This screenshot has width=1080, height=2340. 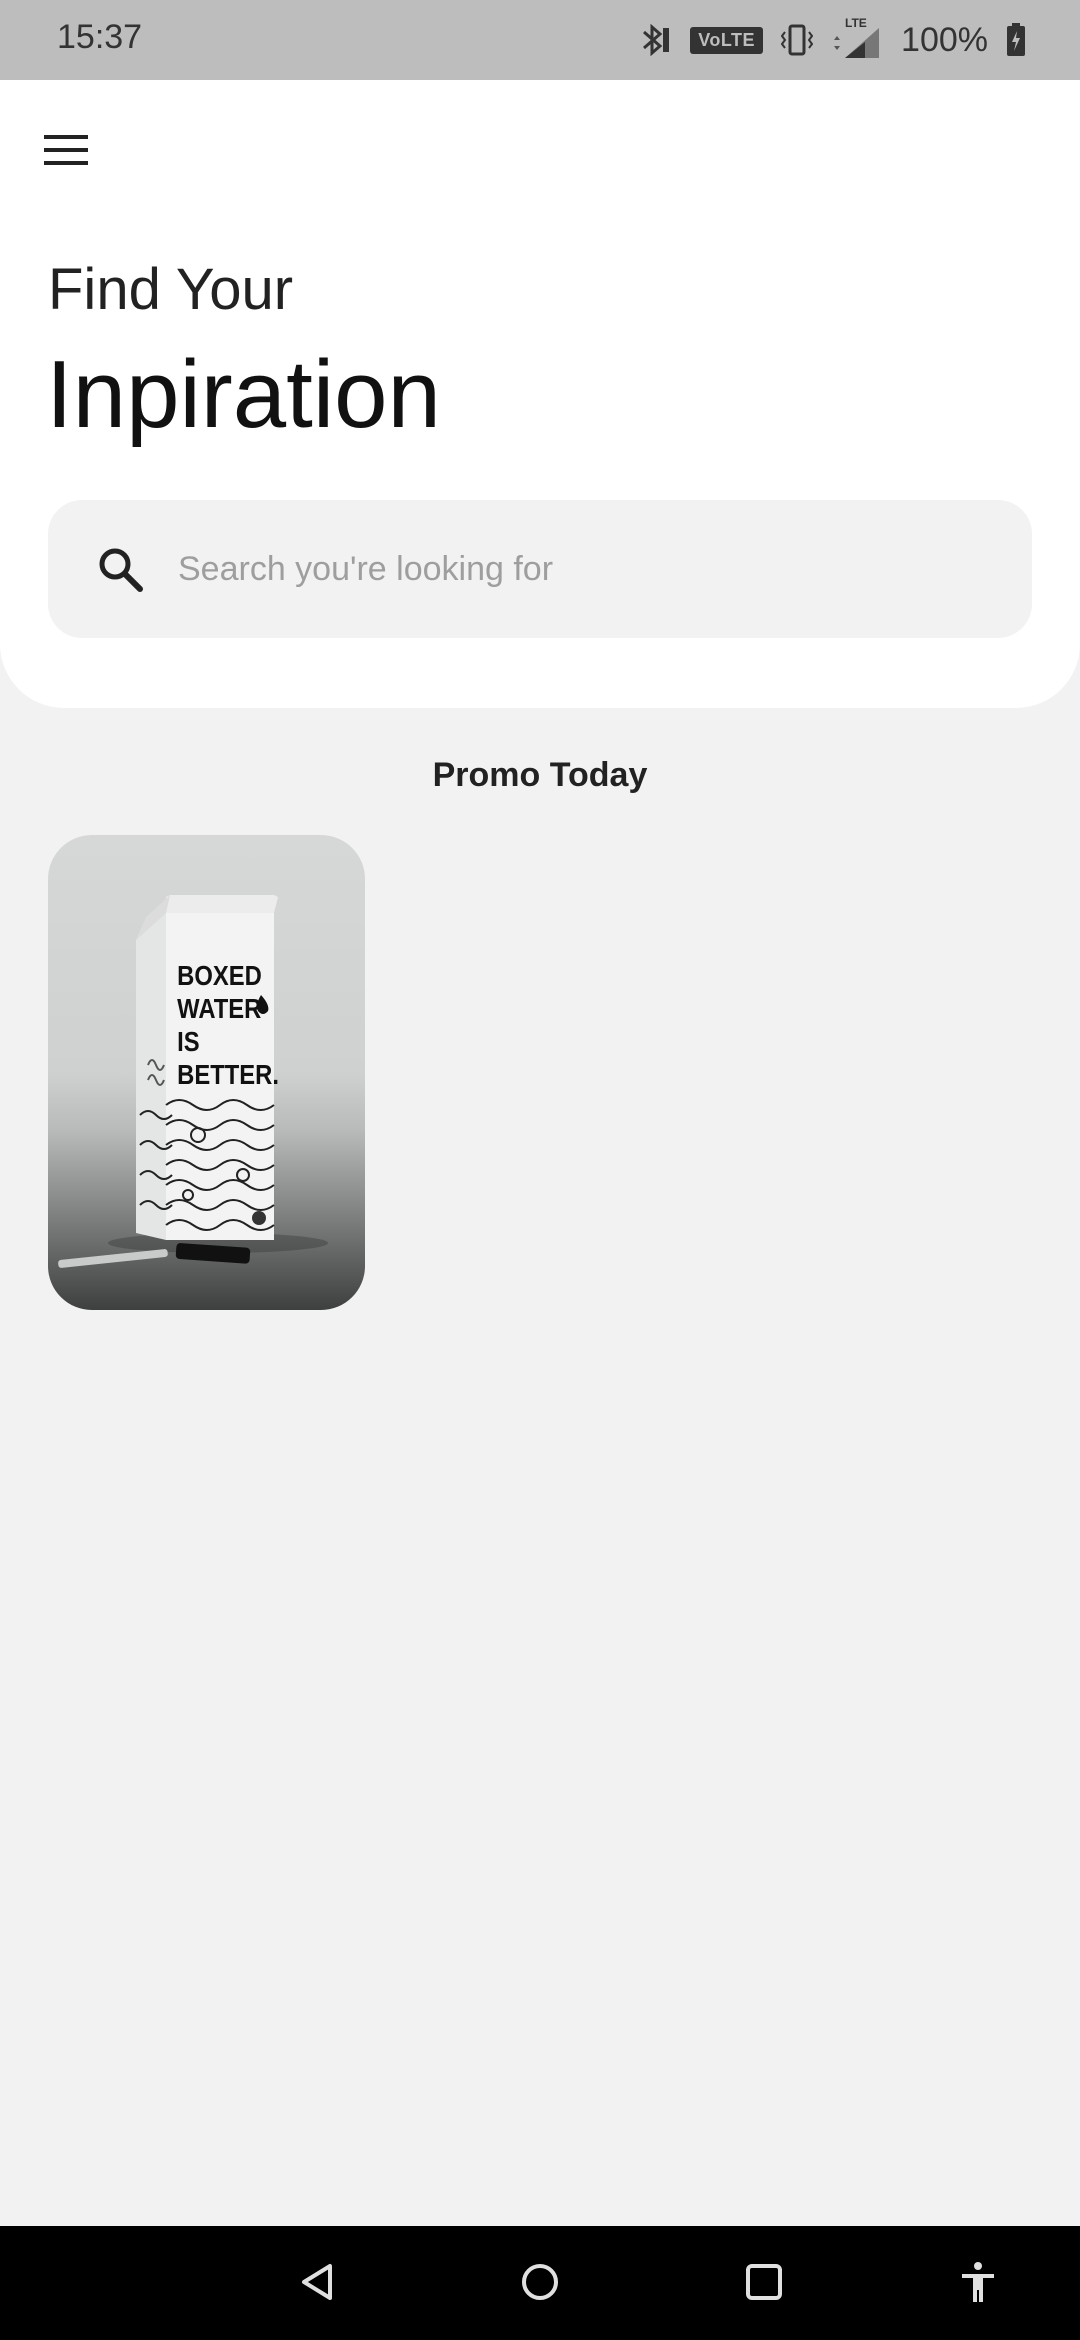 What do you see at coordinates (1016, 40) in the screenshot?
I see `battery-charging-icon` at bounding box center [1016, 40].